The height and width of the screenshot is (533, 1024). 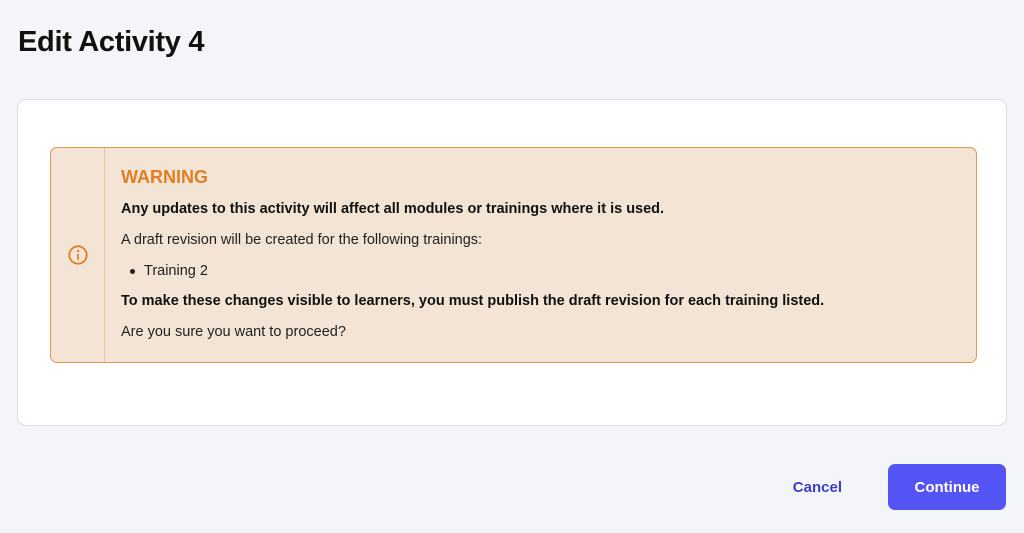 I want to click on alert-confirm-text: Are you sure you want to proceed?, so click(x=233, y=332).